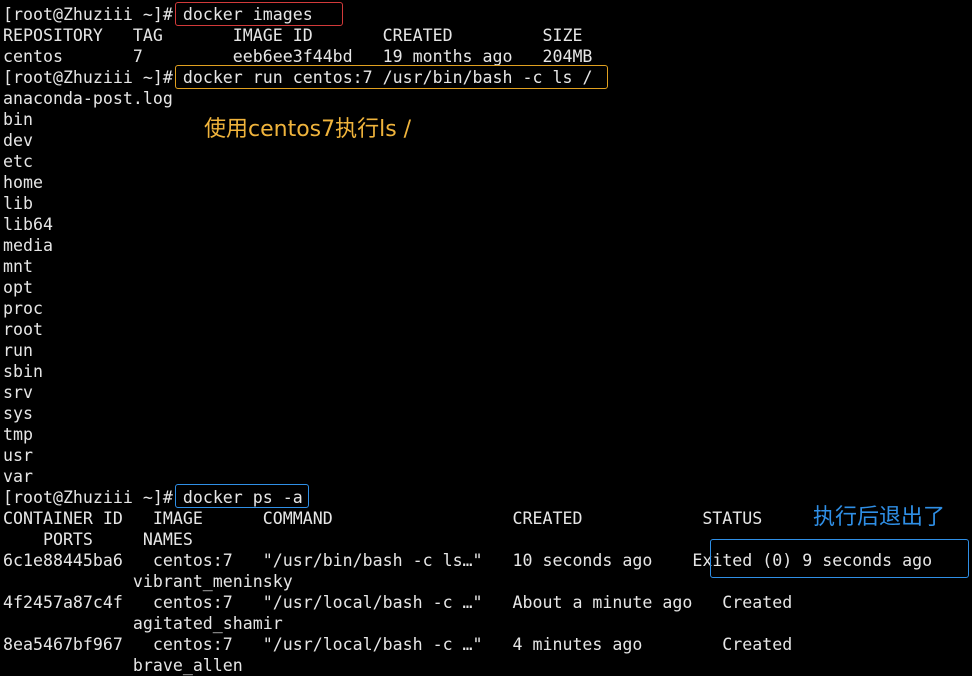 The image size is (972, 676). What do you see at coordinates (18, 392) in the screenshot?
I see `ls-output-line: srv` at bounding box center [18, 392].